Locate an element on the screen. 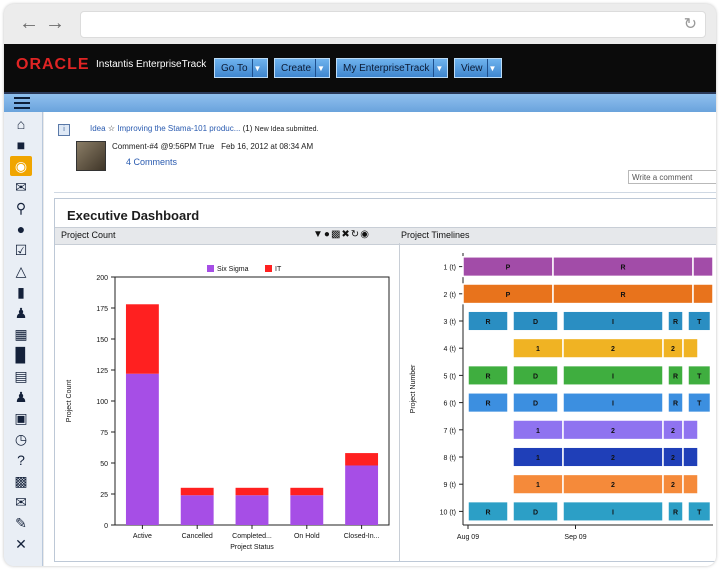  y-tick-label: 75 is located at coordinates (104, 433).